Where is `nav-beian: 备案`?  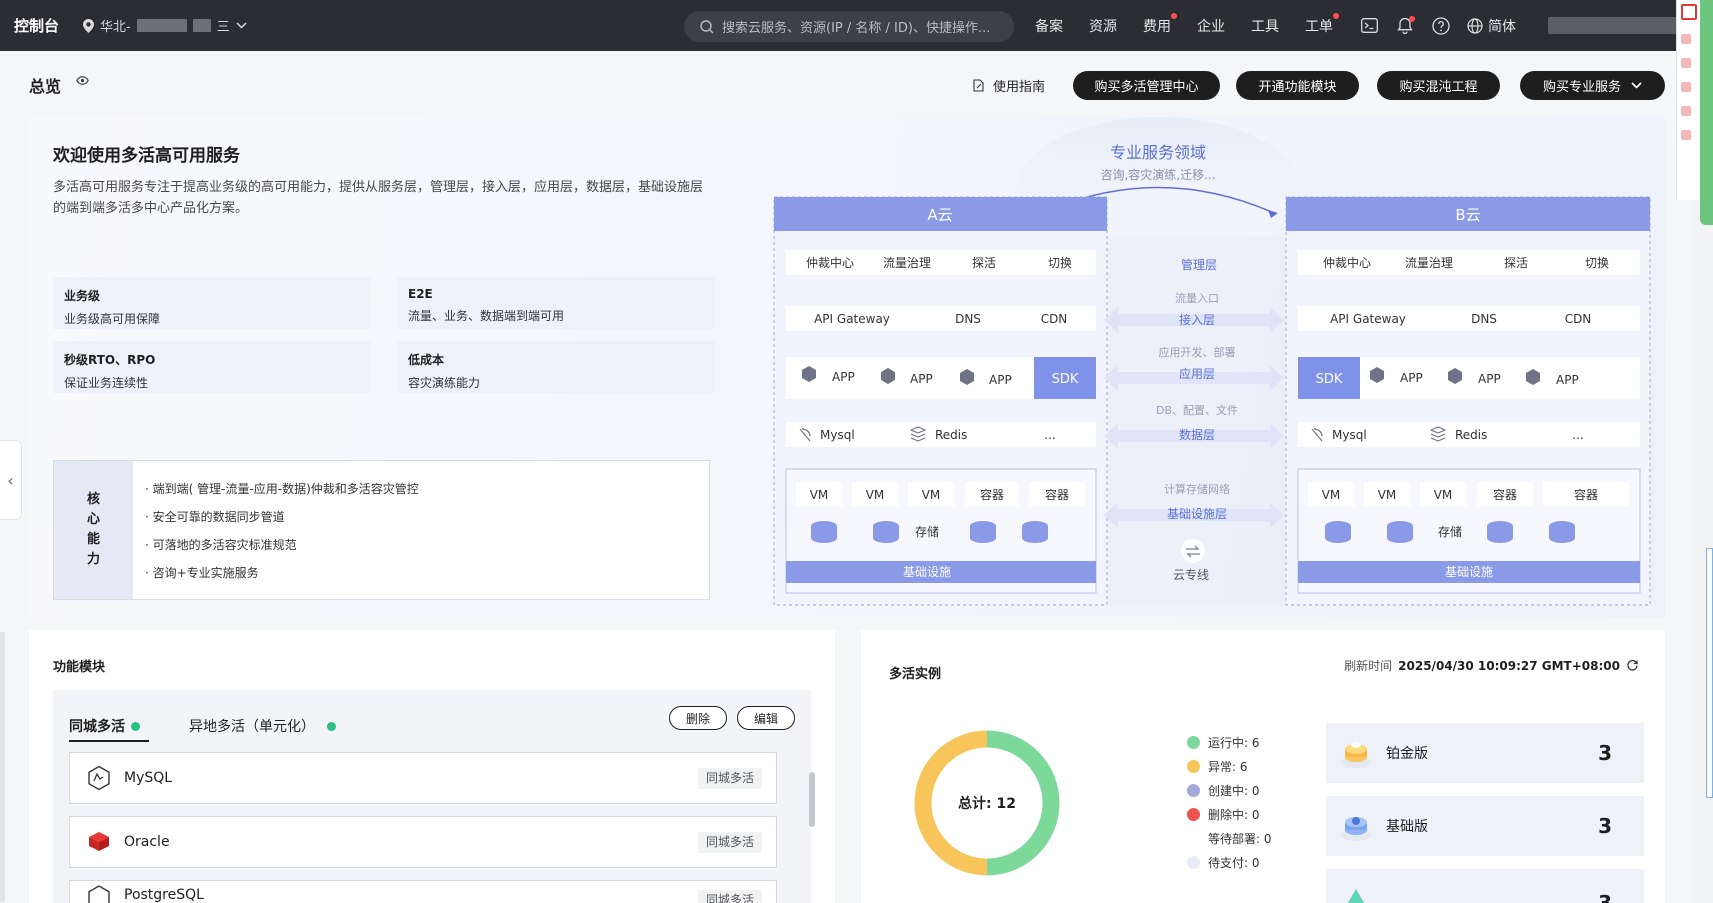 nav-beian: 备案 is located at coordinates (1049, 26).